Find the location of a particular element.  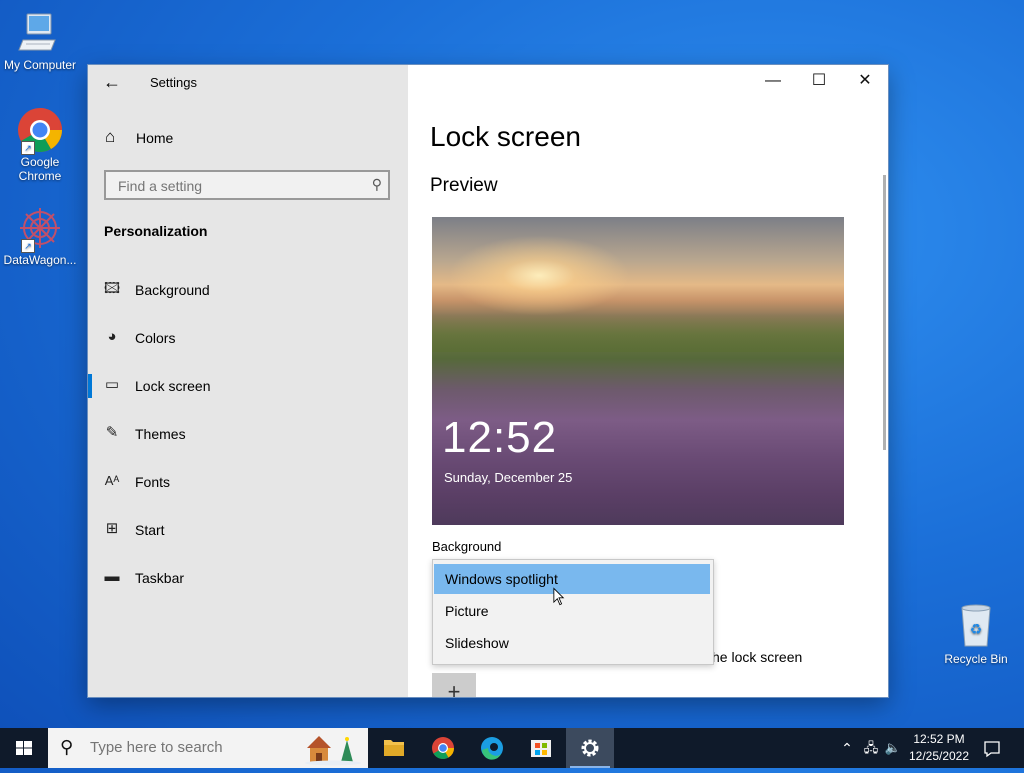

nav-item-label: Colors is located at coordinates (155, 338).